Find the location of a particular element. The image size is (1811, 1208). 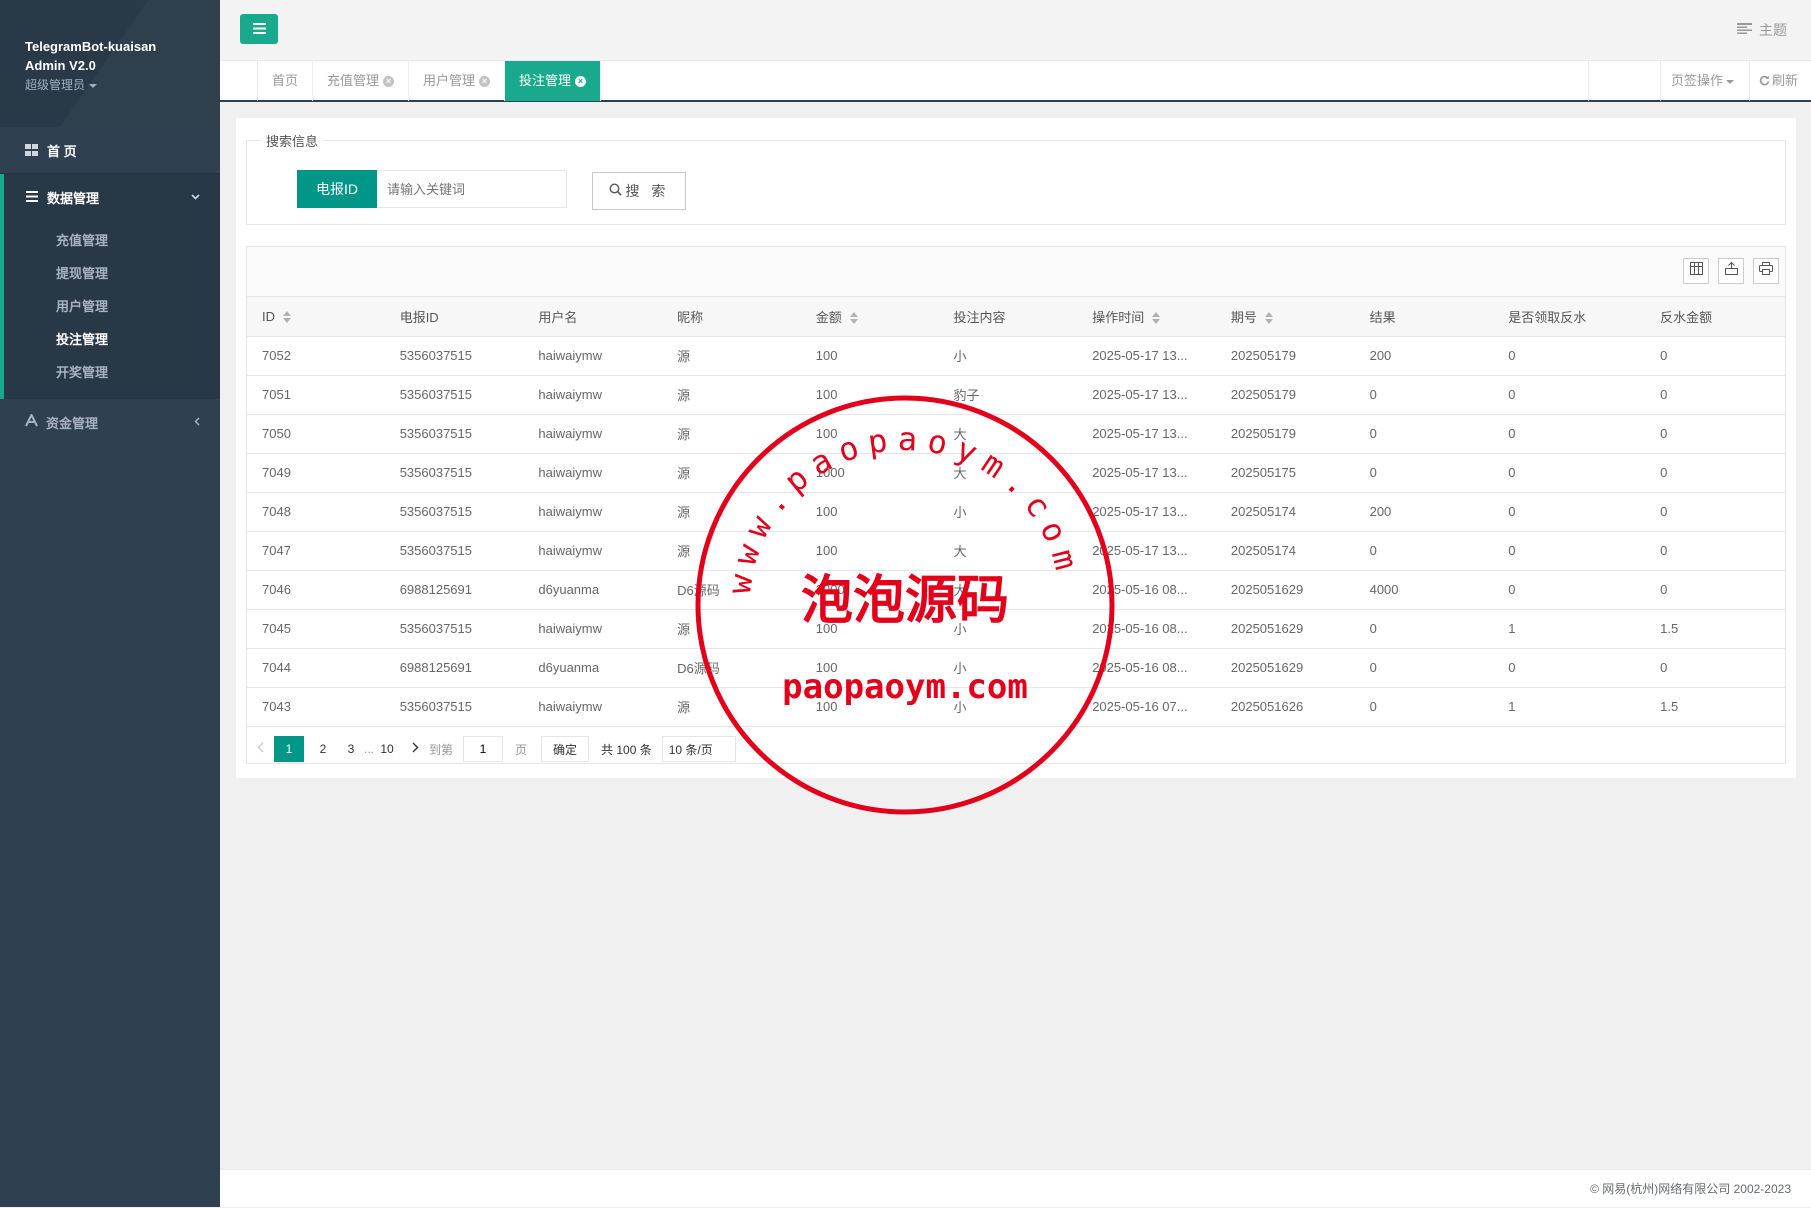

sidebar-item-home: 首 页 is located at coordinates (110, 150).